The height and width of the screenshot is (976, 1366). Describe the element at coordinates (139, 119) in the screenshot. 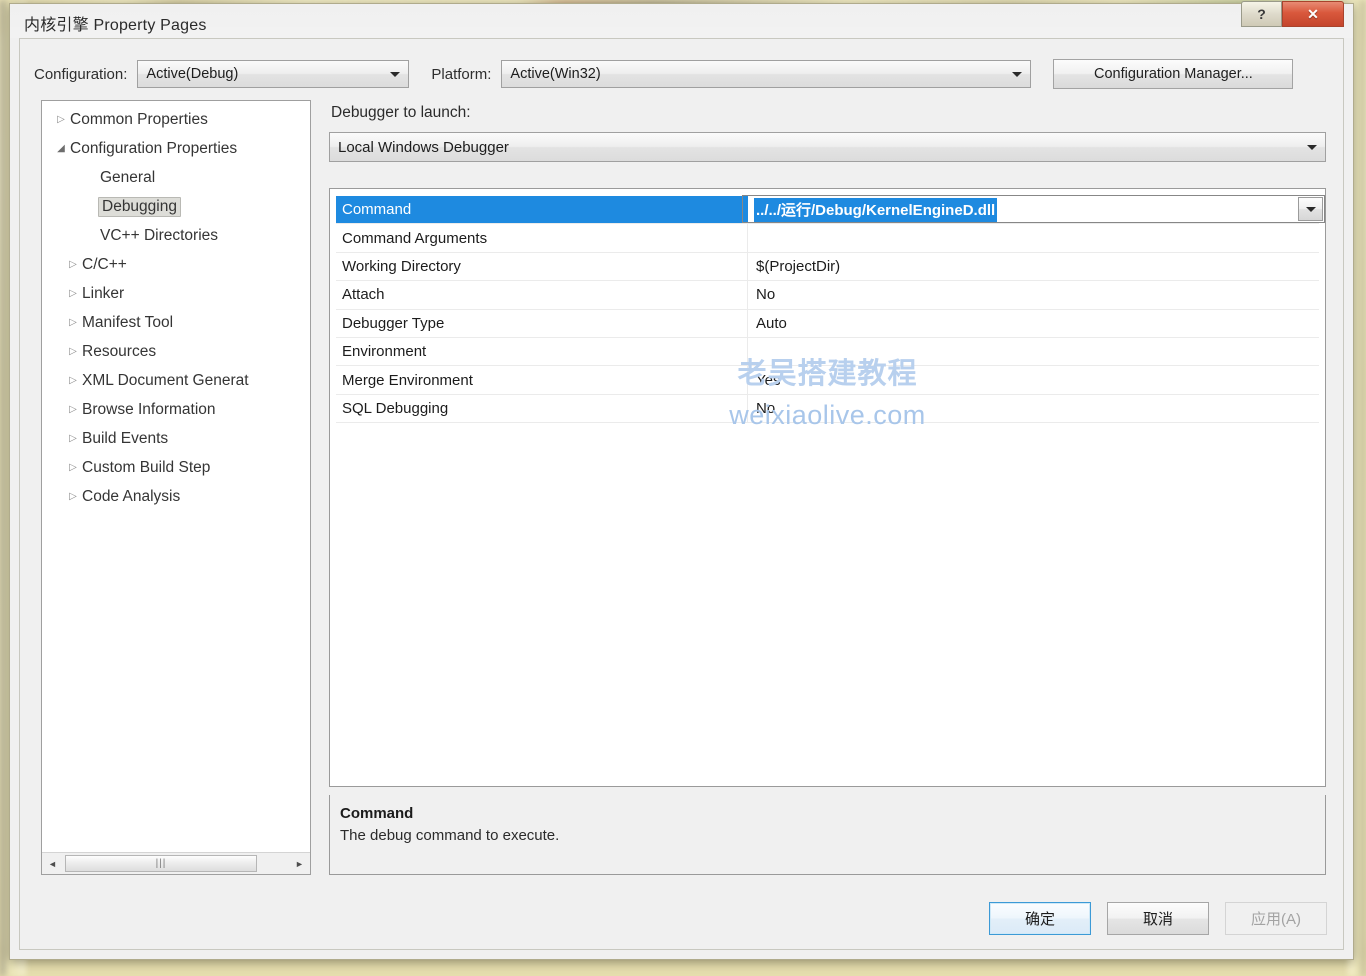

I see `tree-item-label: Common Properties` at that location.